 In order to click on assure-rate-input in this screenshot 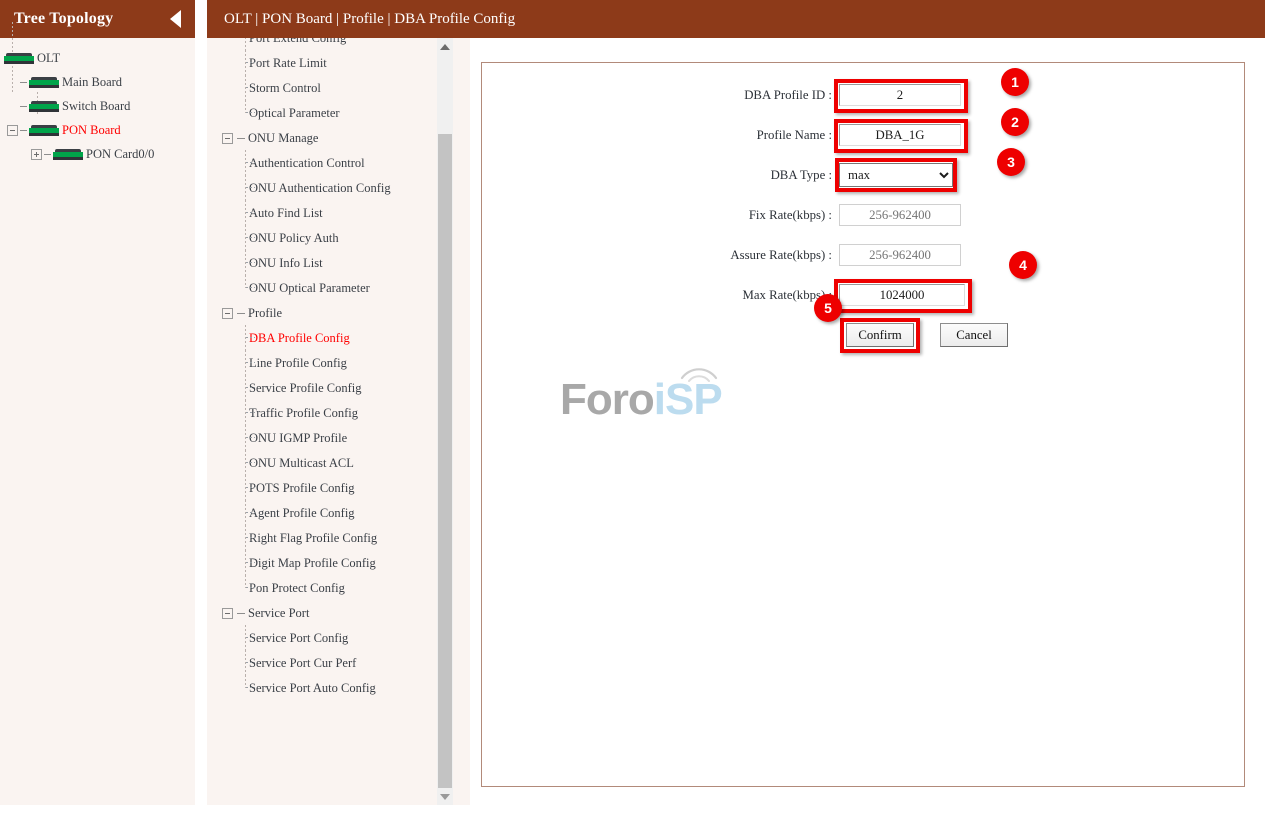, I will do `click(900, 255)`.